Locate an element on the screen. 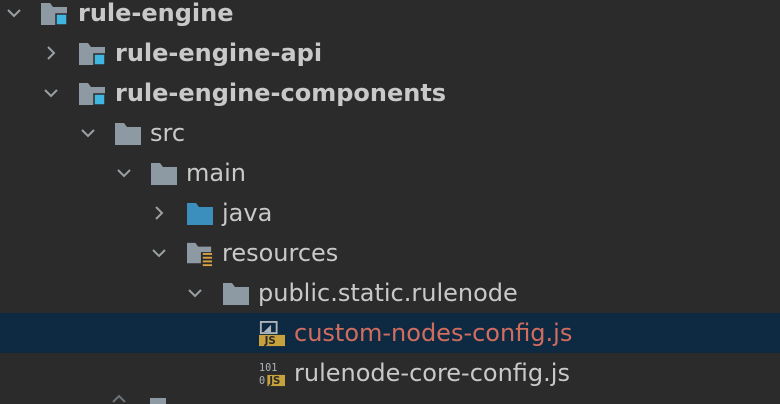  tree-item-custom-nodes-config-js: JS custom-nodes-config.js is located at coordinates (390, 333).